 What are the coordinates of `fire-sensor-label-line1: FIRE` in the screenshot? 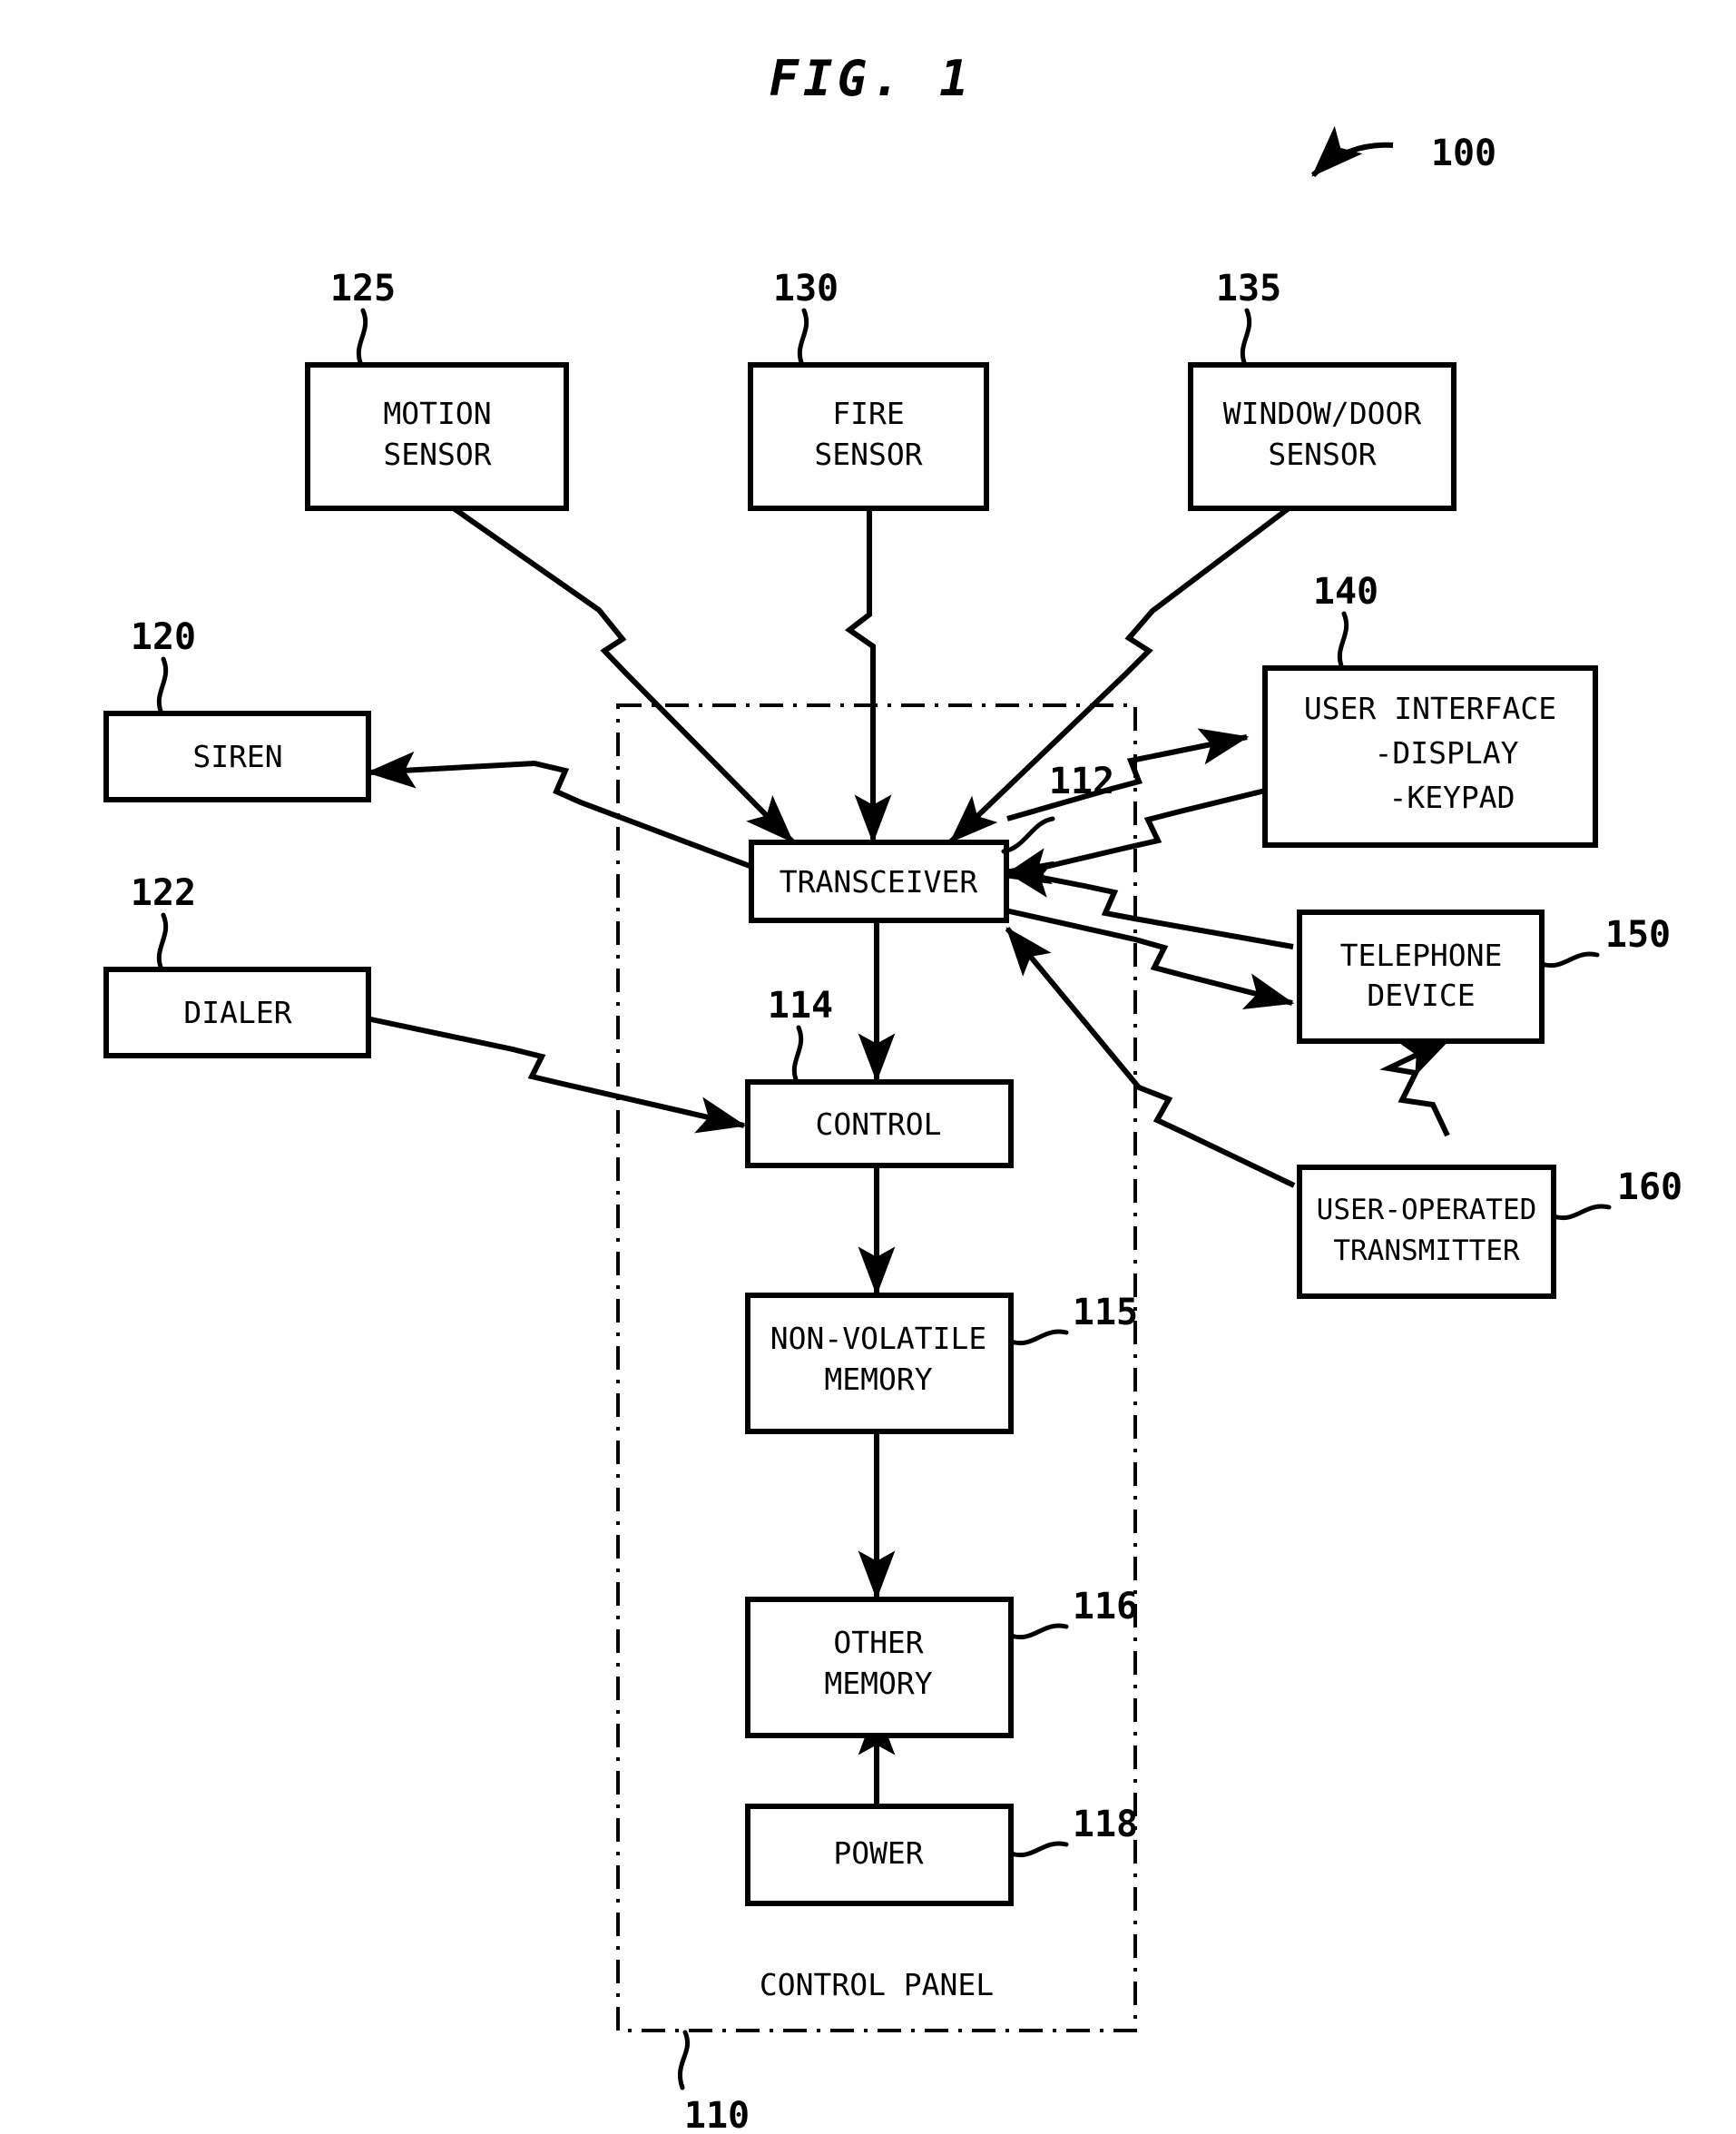 It's located at (868, 414).